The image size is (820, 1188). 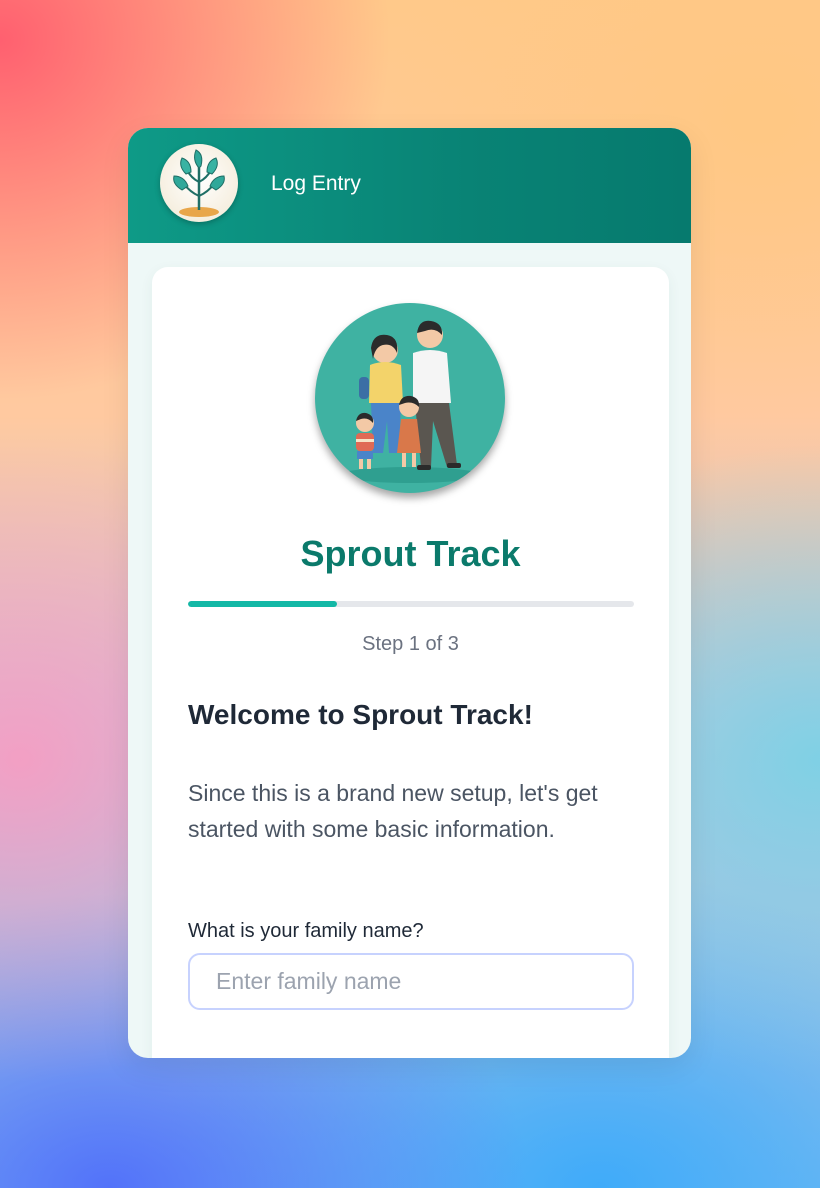 What do you see at coordinates (410, 398) in the screenshot?
I see `family-illustration-icon` at bounding box center [410, 398].